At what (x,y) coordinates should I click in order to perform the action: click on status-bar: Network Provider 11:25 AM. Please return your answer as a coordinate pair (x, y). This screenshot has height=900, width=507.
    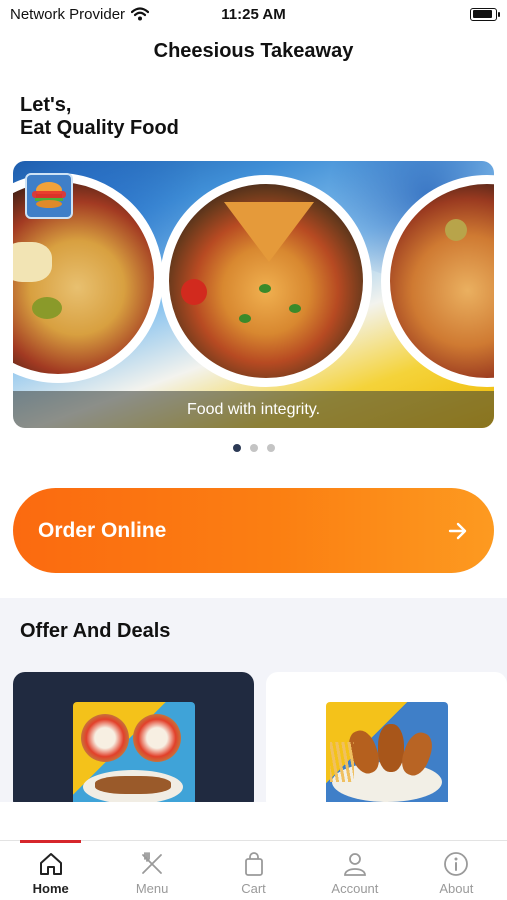
    Looking at the image, I should click on (253, 14).